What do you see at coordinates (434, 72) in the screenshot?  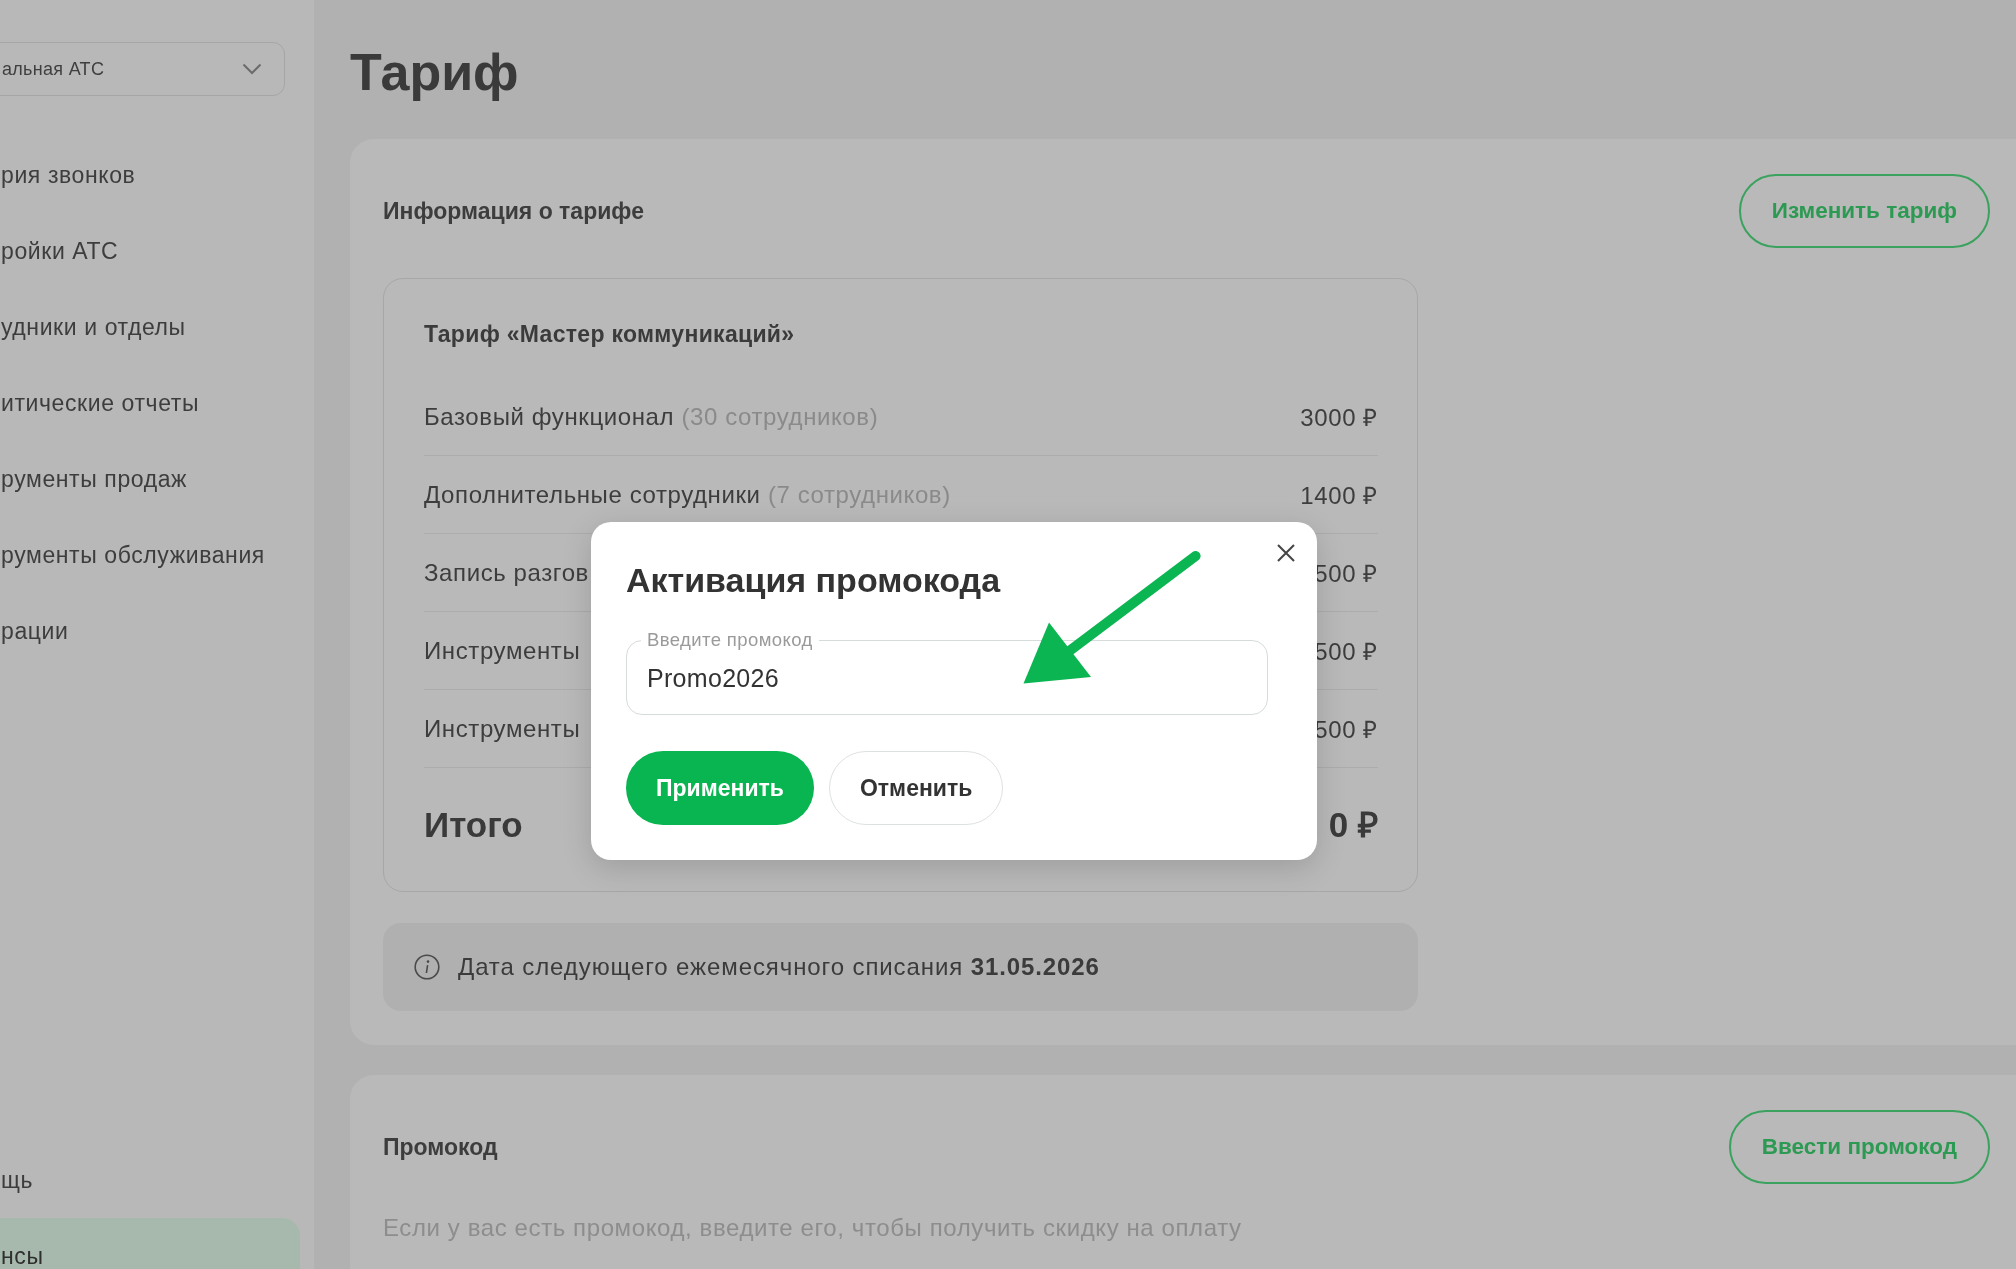 I see `page-title: Тариф` at bounding box center [434, 72].